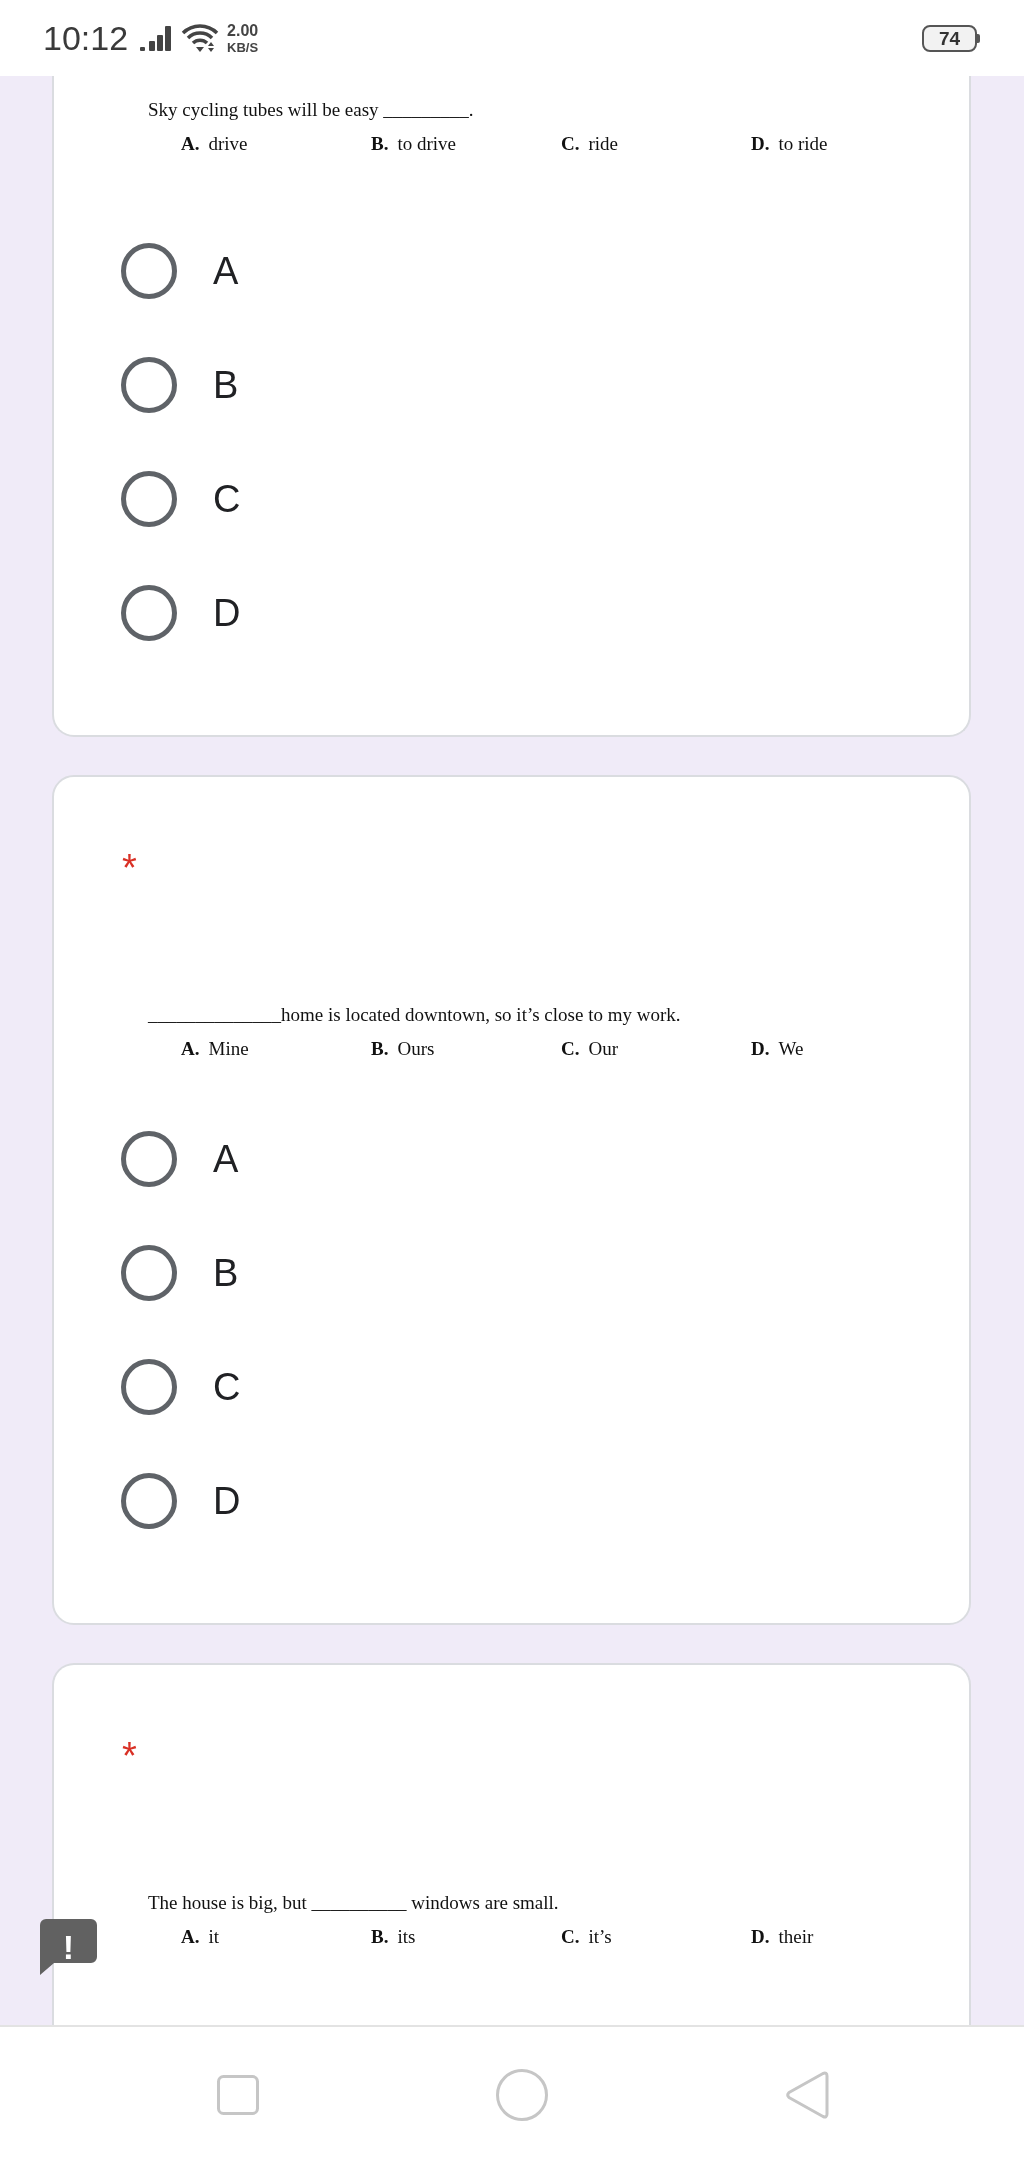  I want to click on answer-option: D. We, so click(777, 1049).